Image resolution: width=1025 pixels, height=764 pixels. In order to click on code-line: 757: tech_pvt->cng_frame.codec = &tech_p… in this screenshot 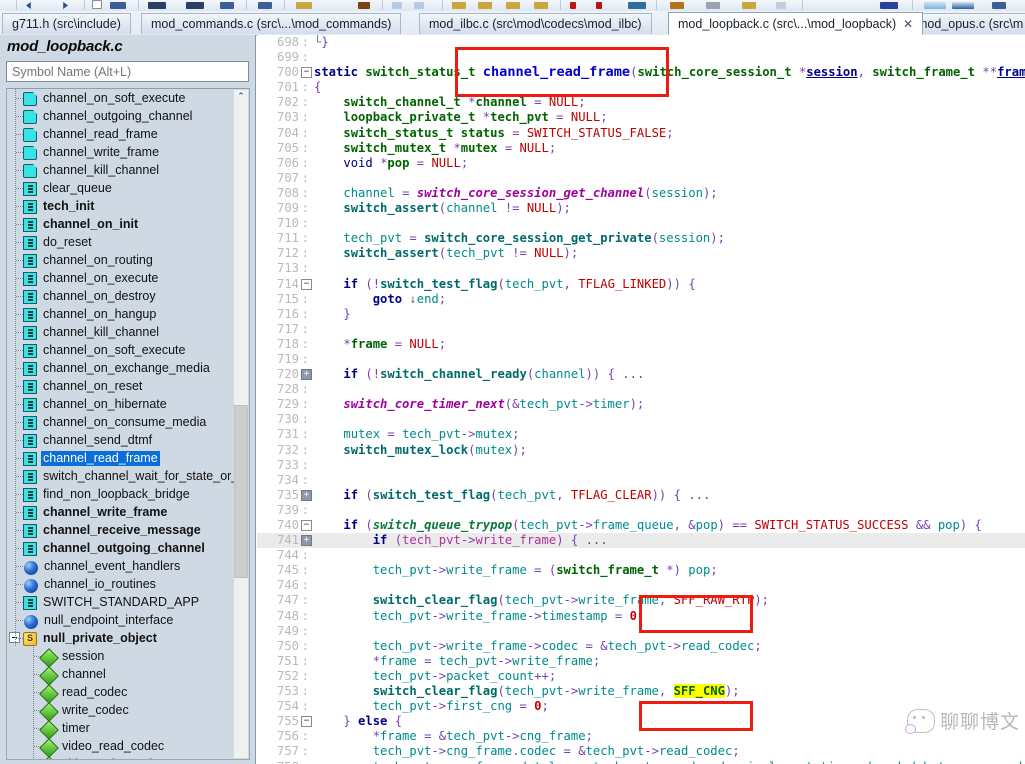, I will do `click(641, 751)`.